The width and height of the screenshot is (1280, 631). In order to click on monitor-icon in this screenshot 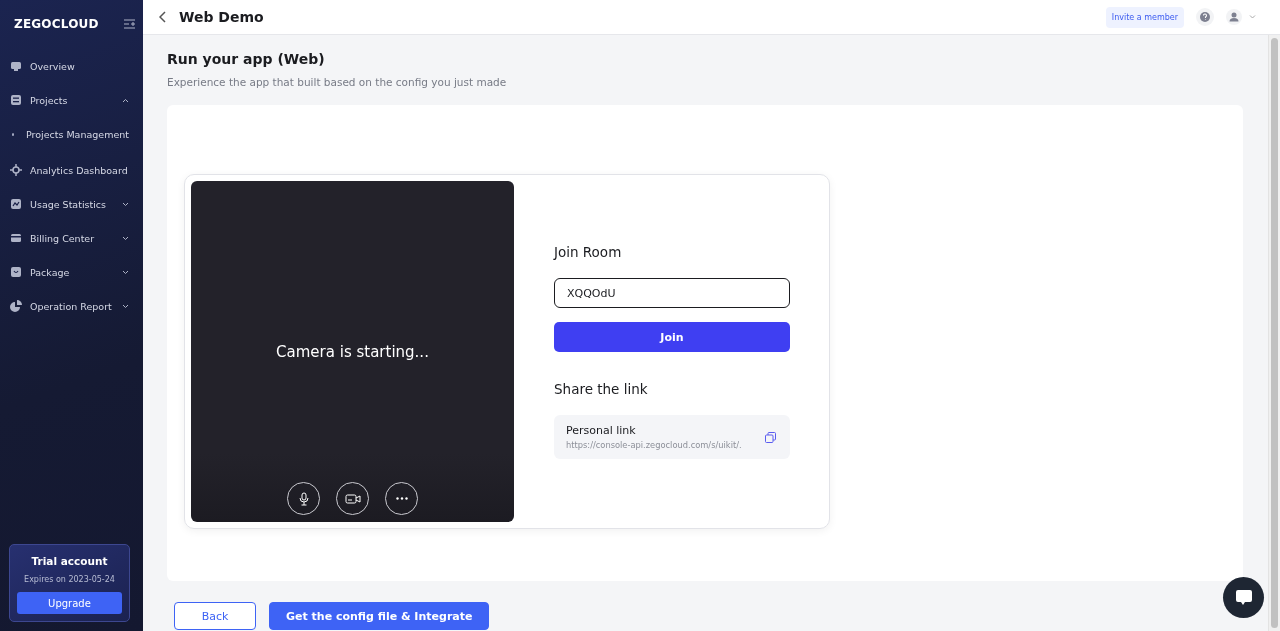, I will do `click(16, 66)`.